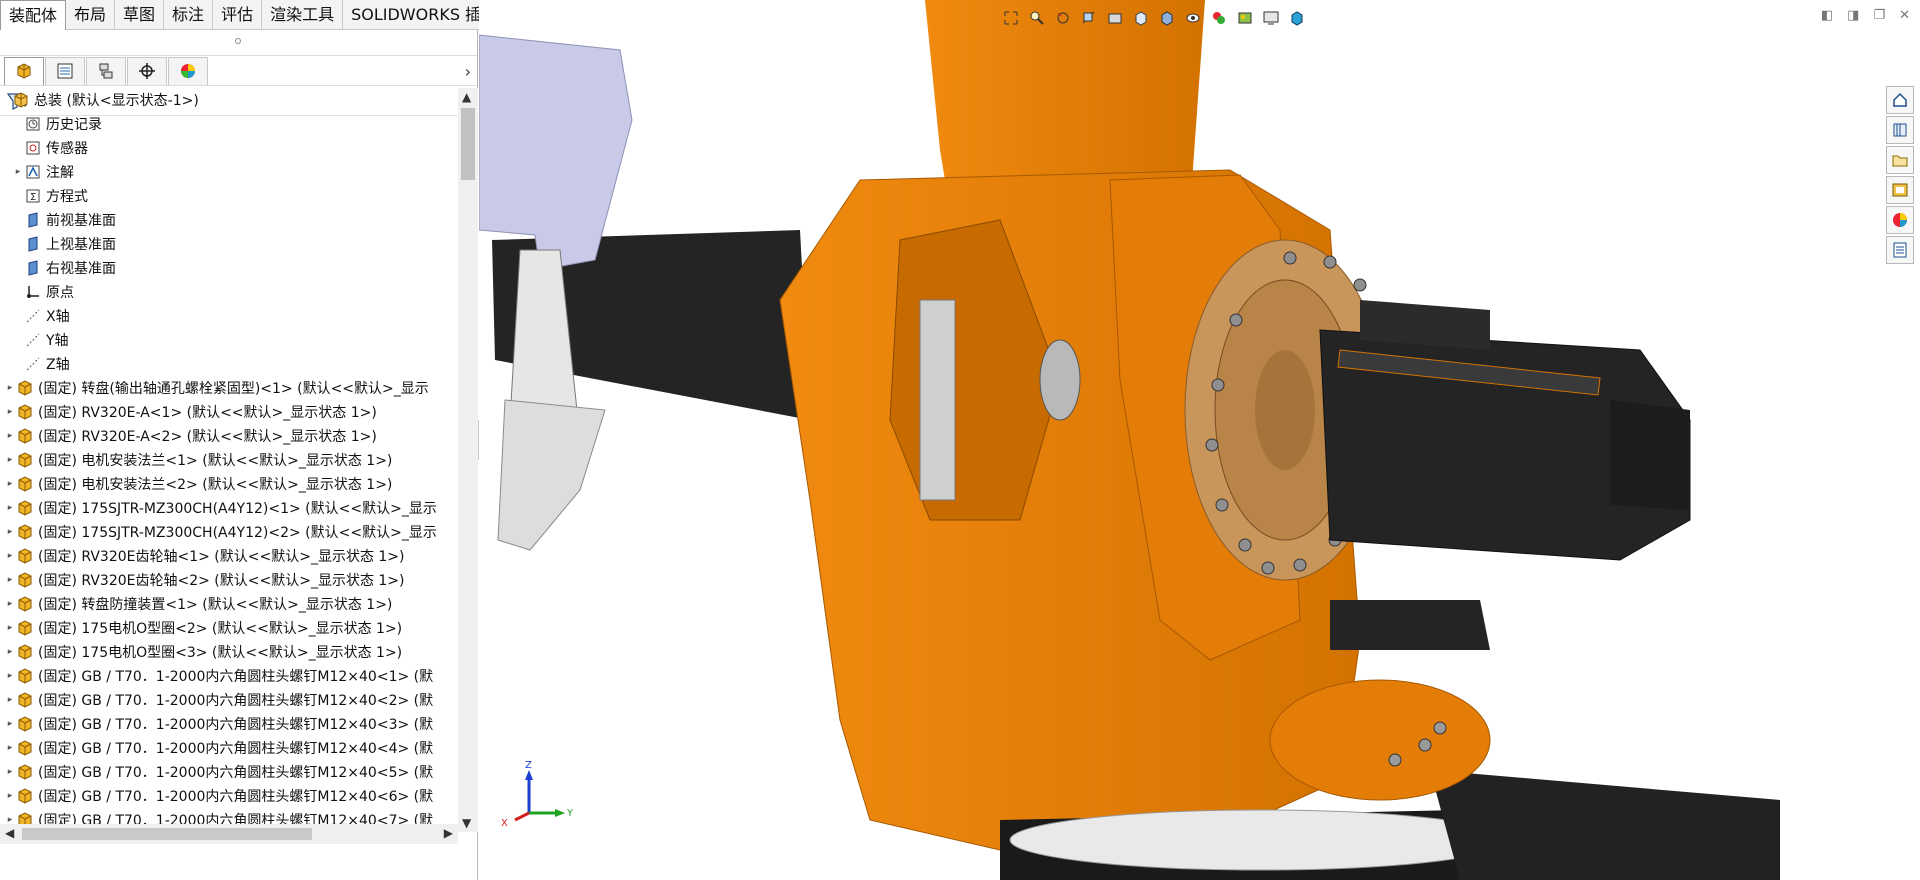 The height and width of the screenshot is (880, 1920). I want to click on tree-item: Y轴, so click(229, 340).